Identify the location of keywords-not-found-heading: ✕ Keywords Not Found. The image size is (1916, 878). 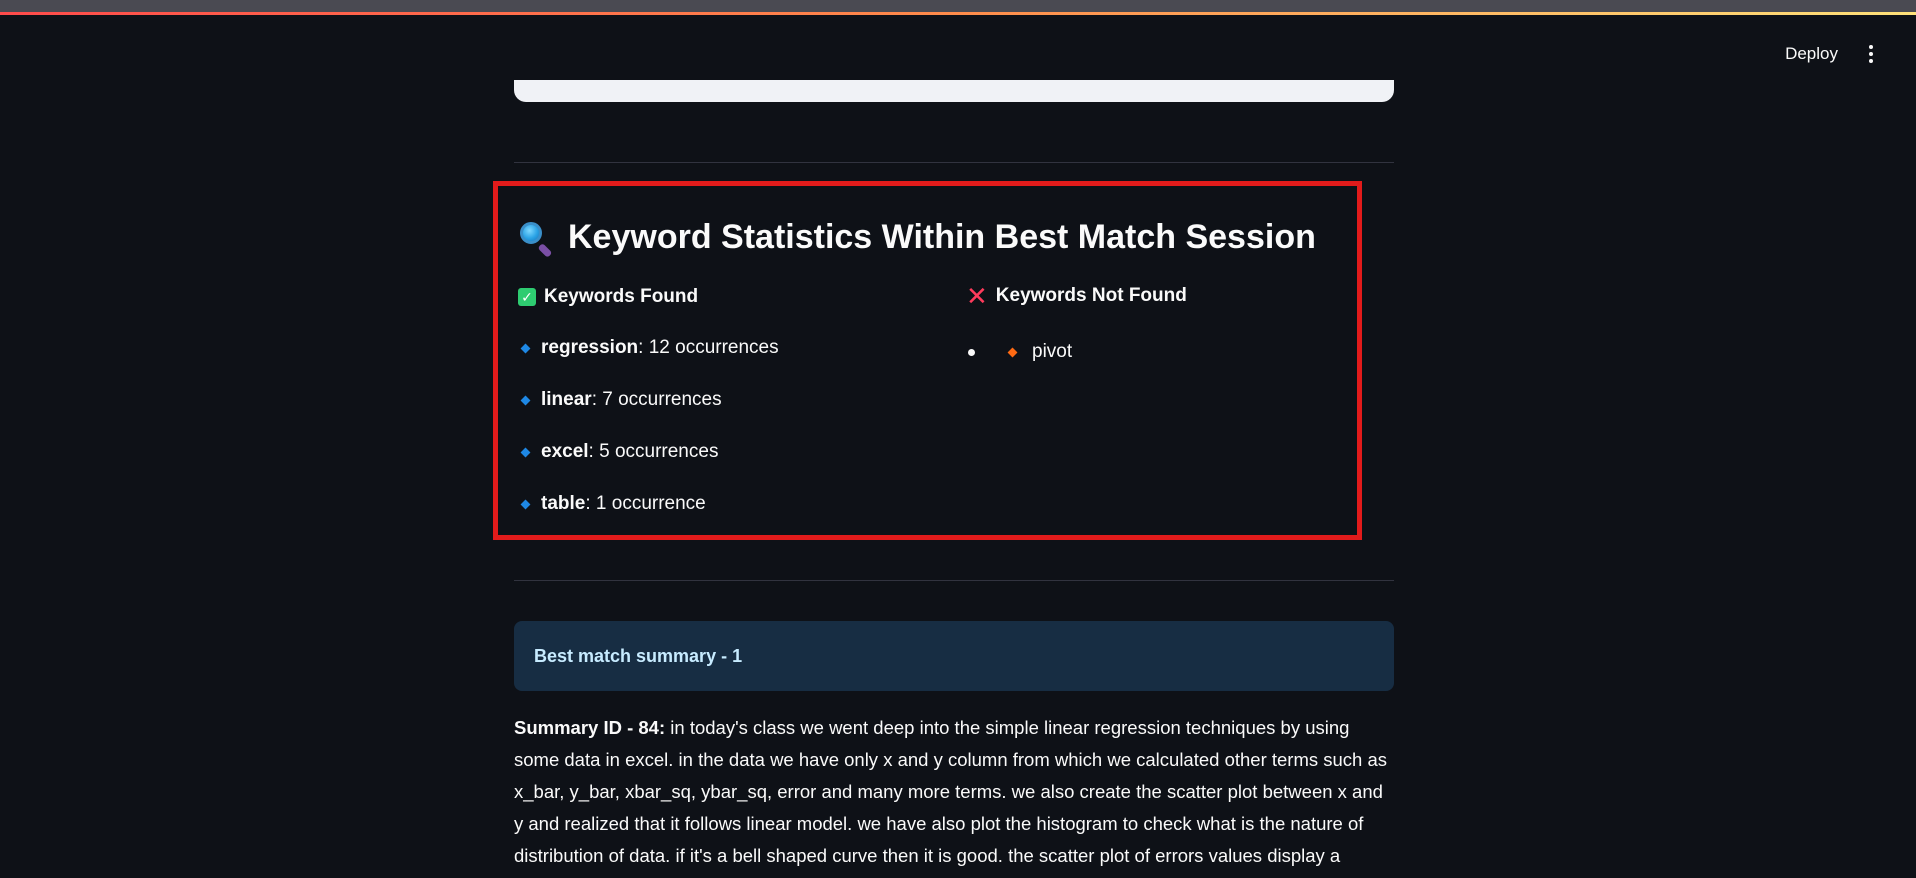
(1076, 296).